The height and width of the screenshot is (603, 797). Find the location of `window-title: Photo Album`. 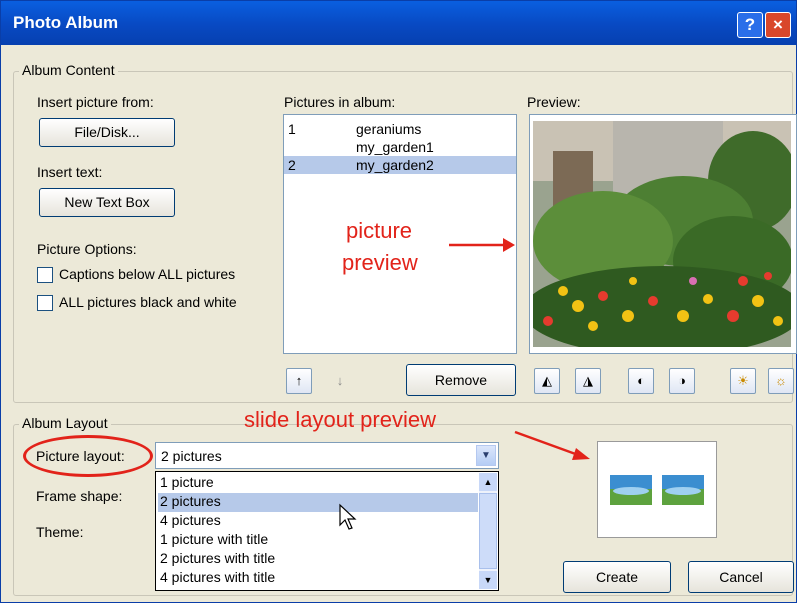

window-title: Photo Album is located at coordinates (66, 22).